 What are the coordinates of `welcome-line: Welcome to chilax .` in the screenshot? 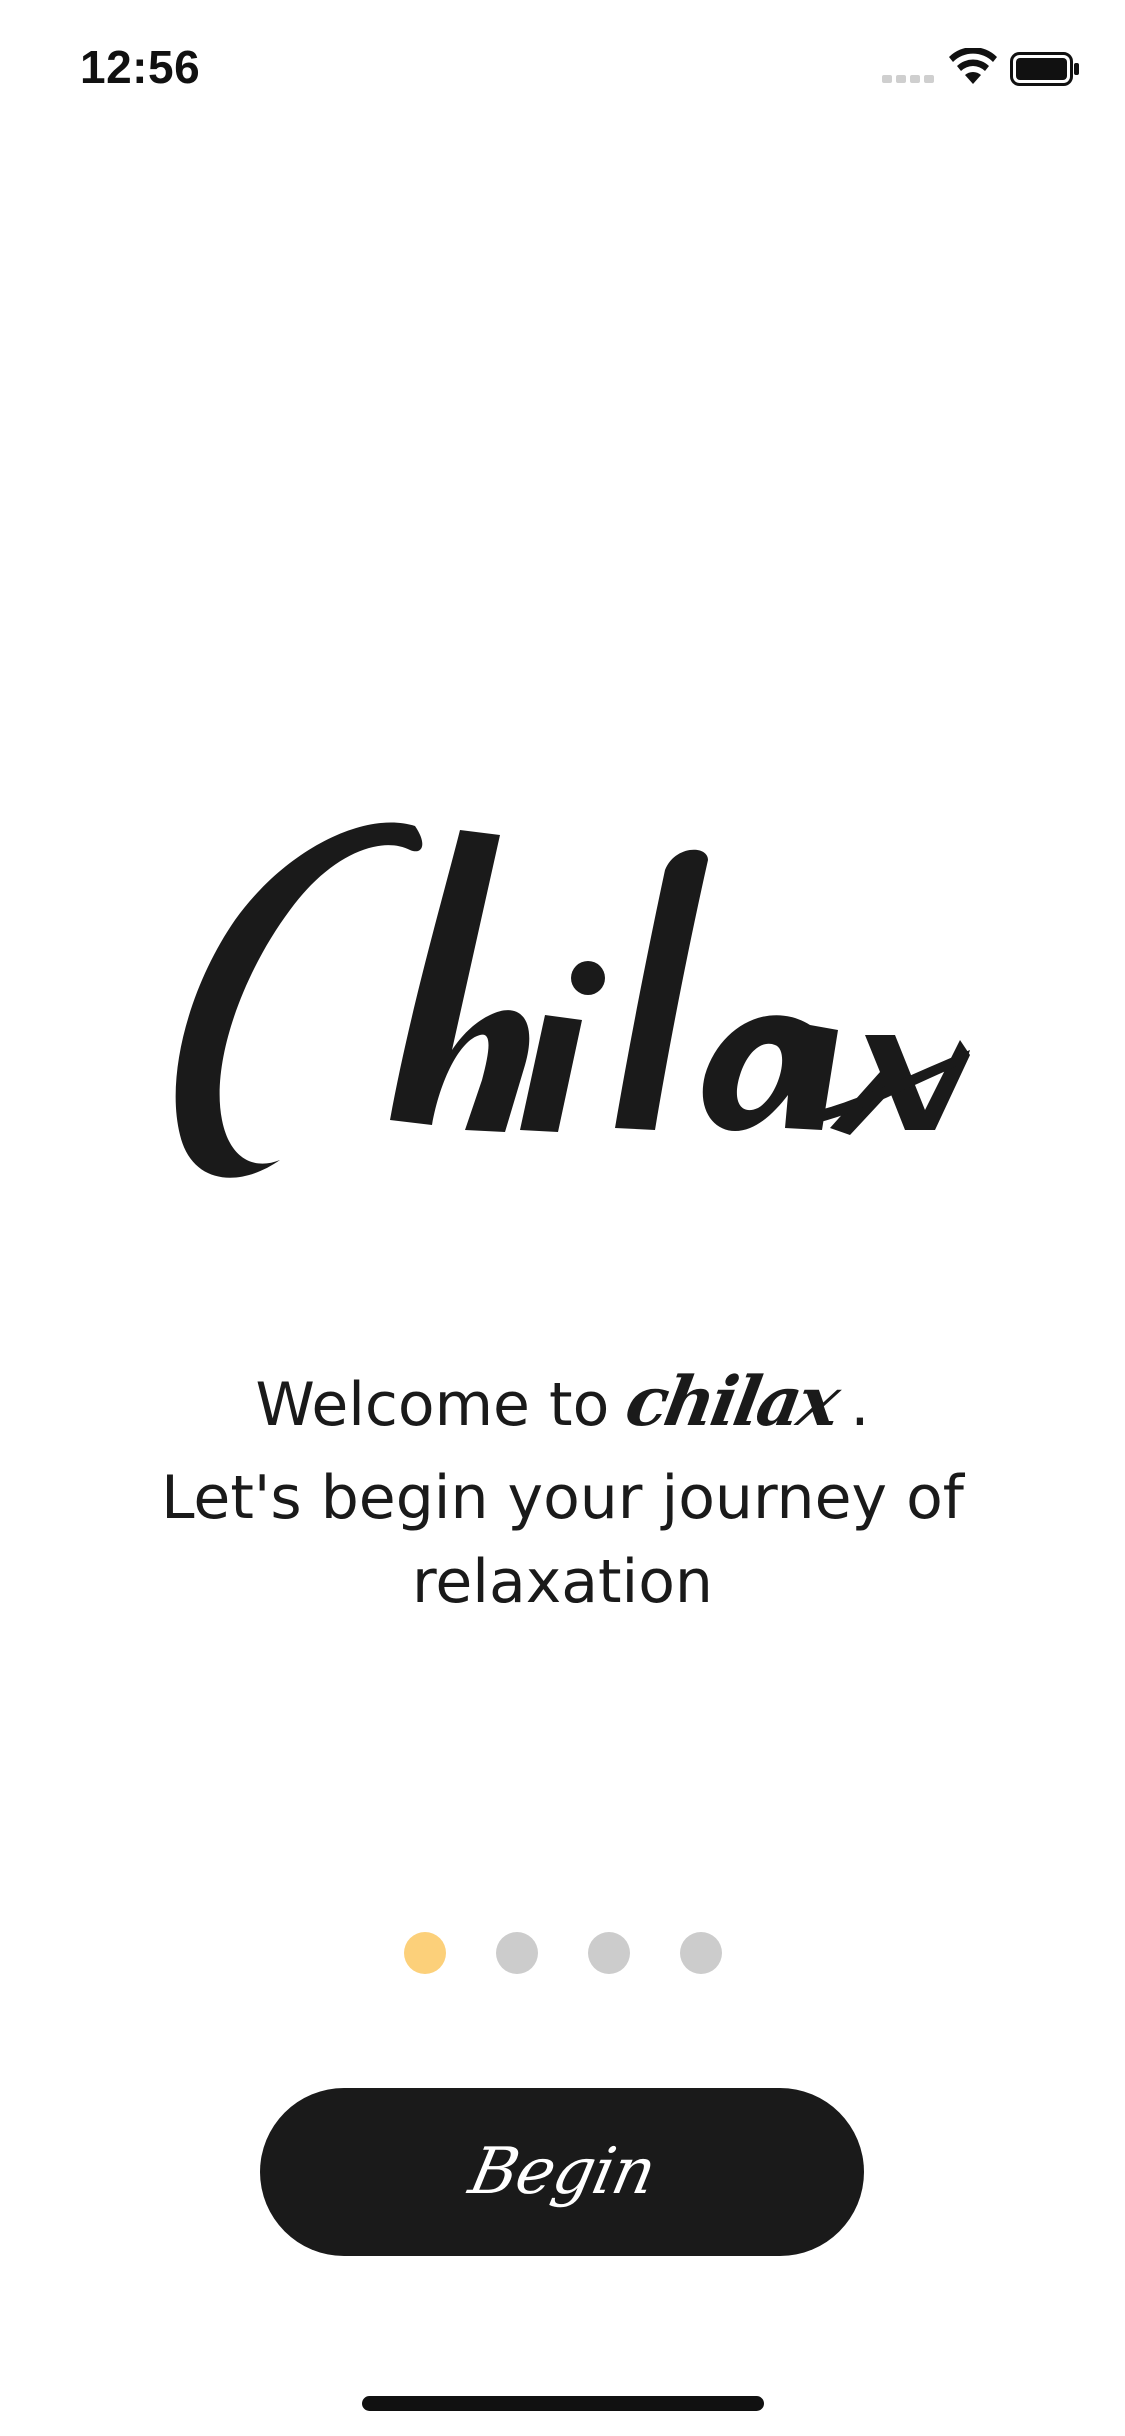 It's located at (562, 1408).